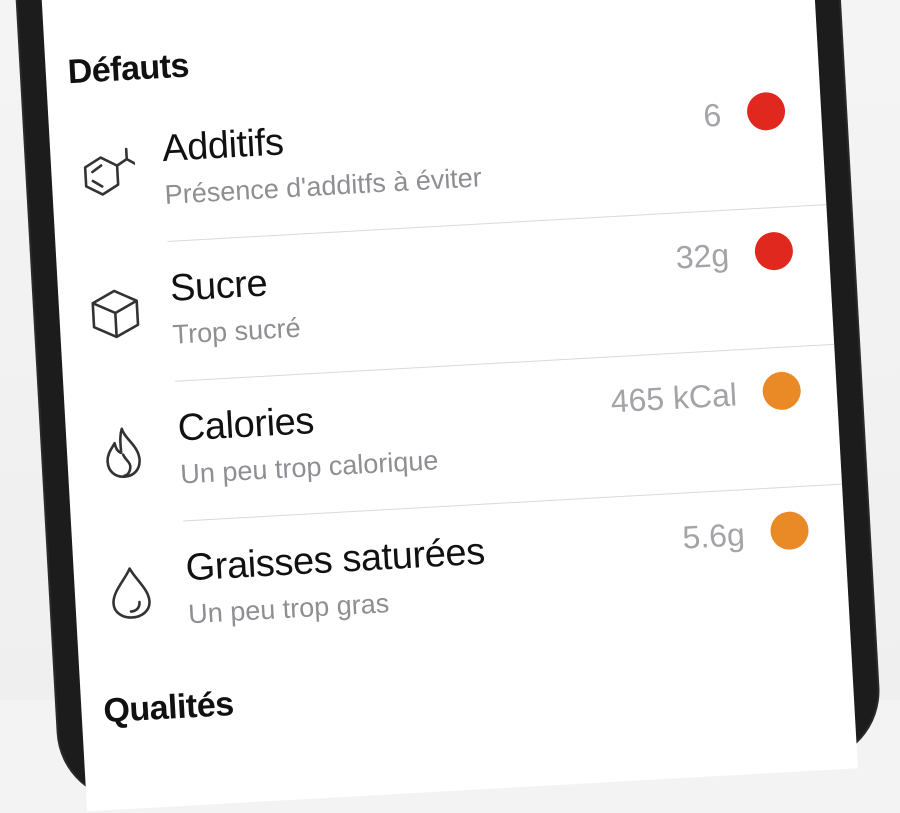 The width and height of the screenshot is (900, 813). Describe the element at coordinates (223, 146) in the screenshot. I see `item-label: Additifs` at that location.